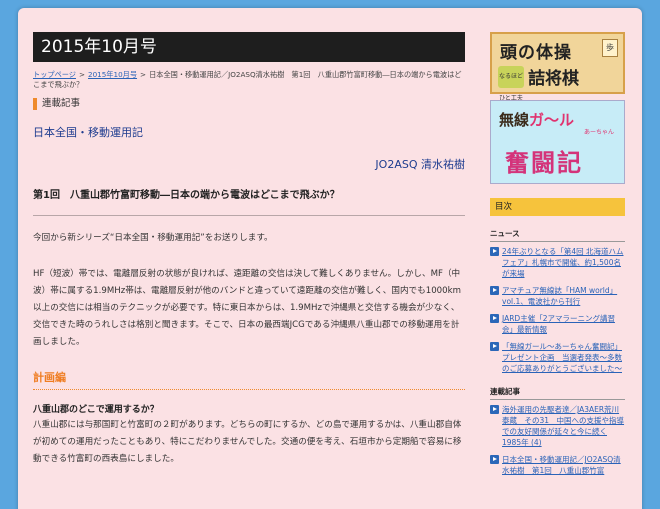 Image resolution: width=660 pixels, height=509 pixels. Describe the element at coordinates (186, 195) in the screenshot. I see `article-title: 第1回 八重山郡竹富町移動―日本の端から電波はどこまで飛ぶか？` at that location.